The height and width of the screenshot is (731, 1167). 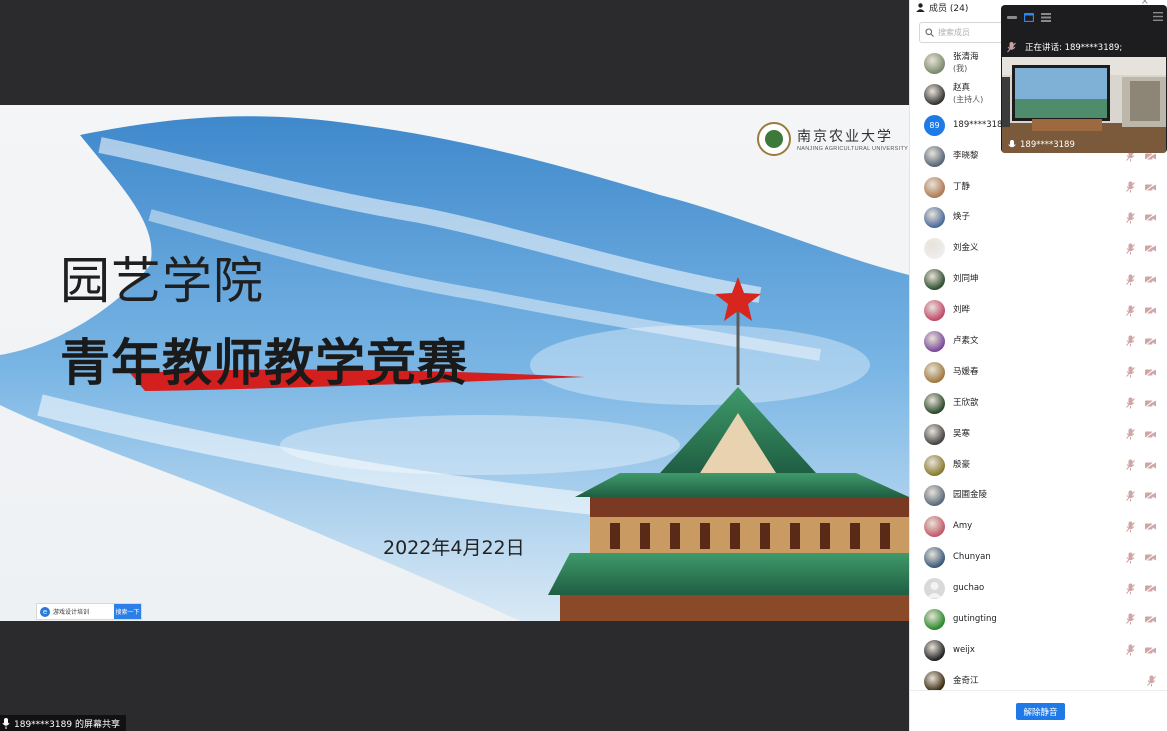 I want to click on member-info: gutingting, so click(x=975, y=619).